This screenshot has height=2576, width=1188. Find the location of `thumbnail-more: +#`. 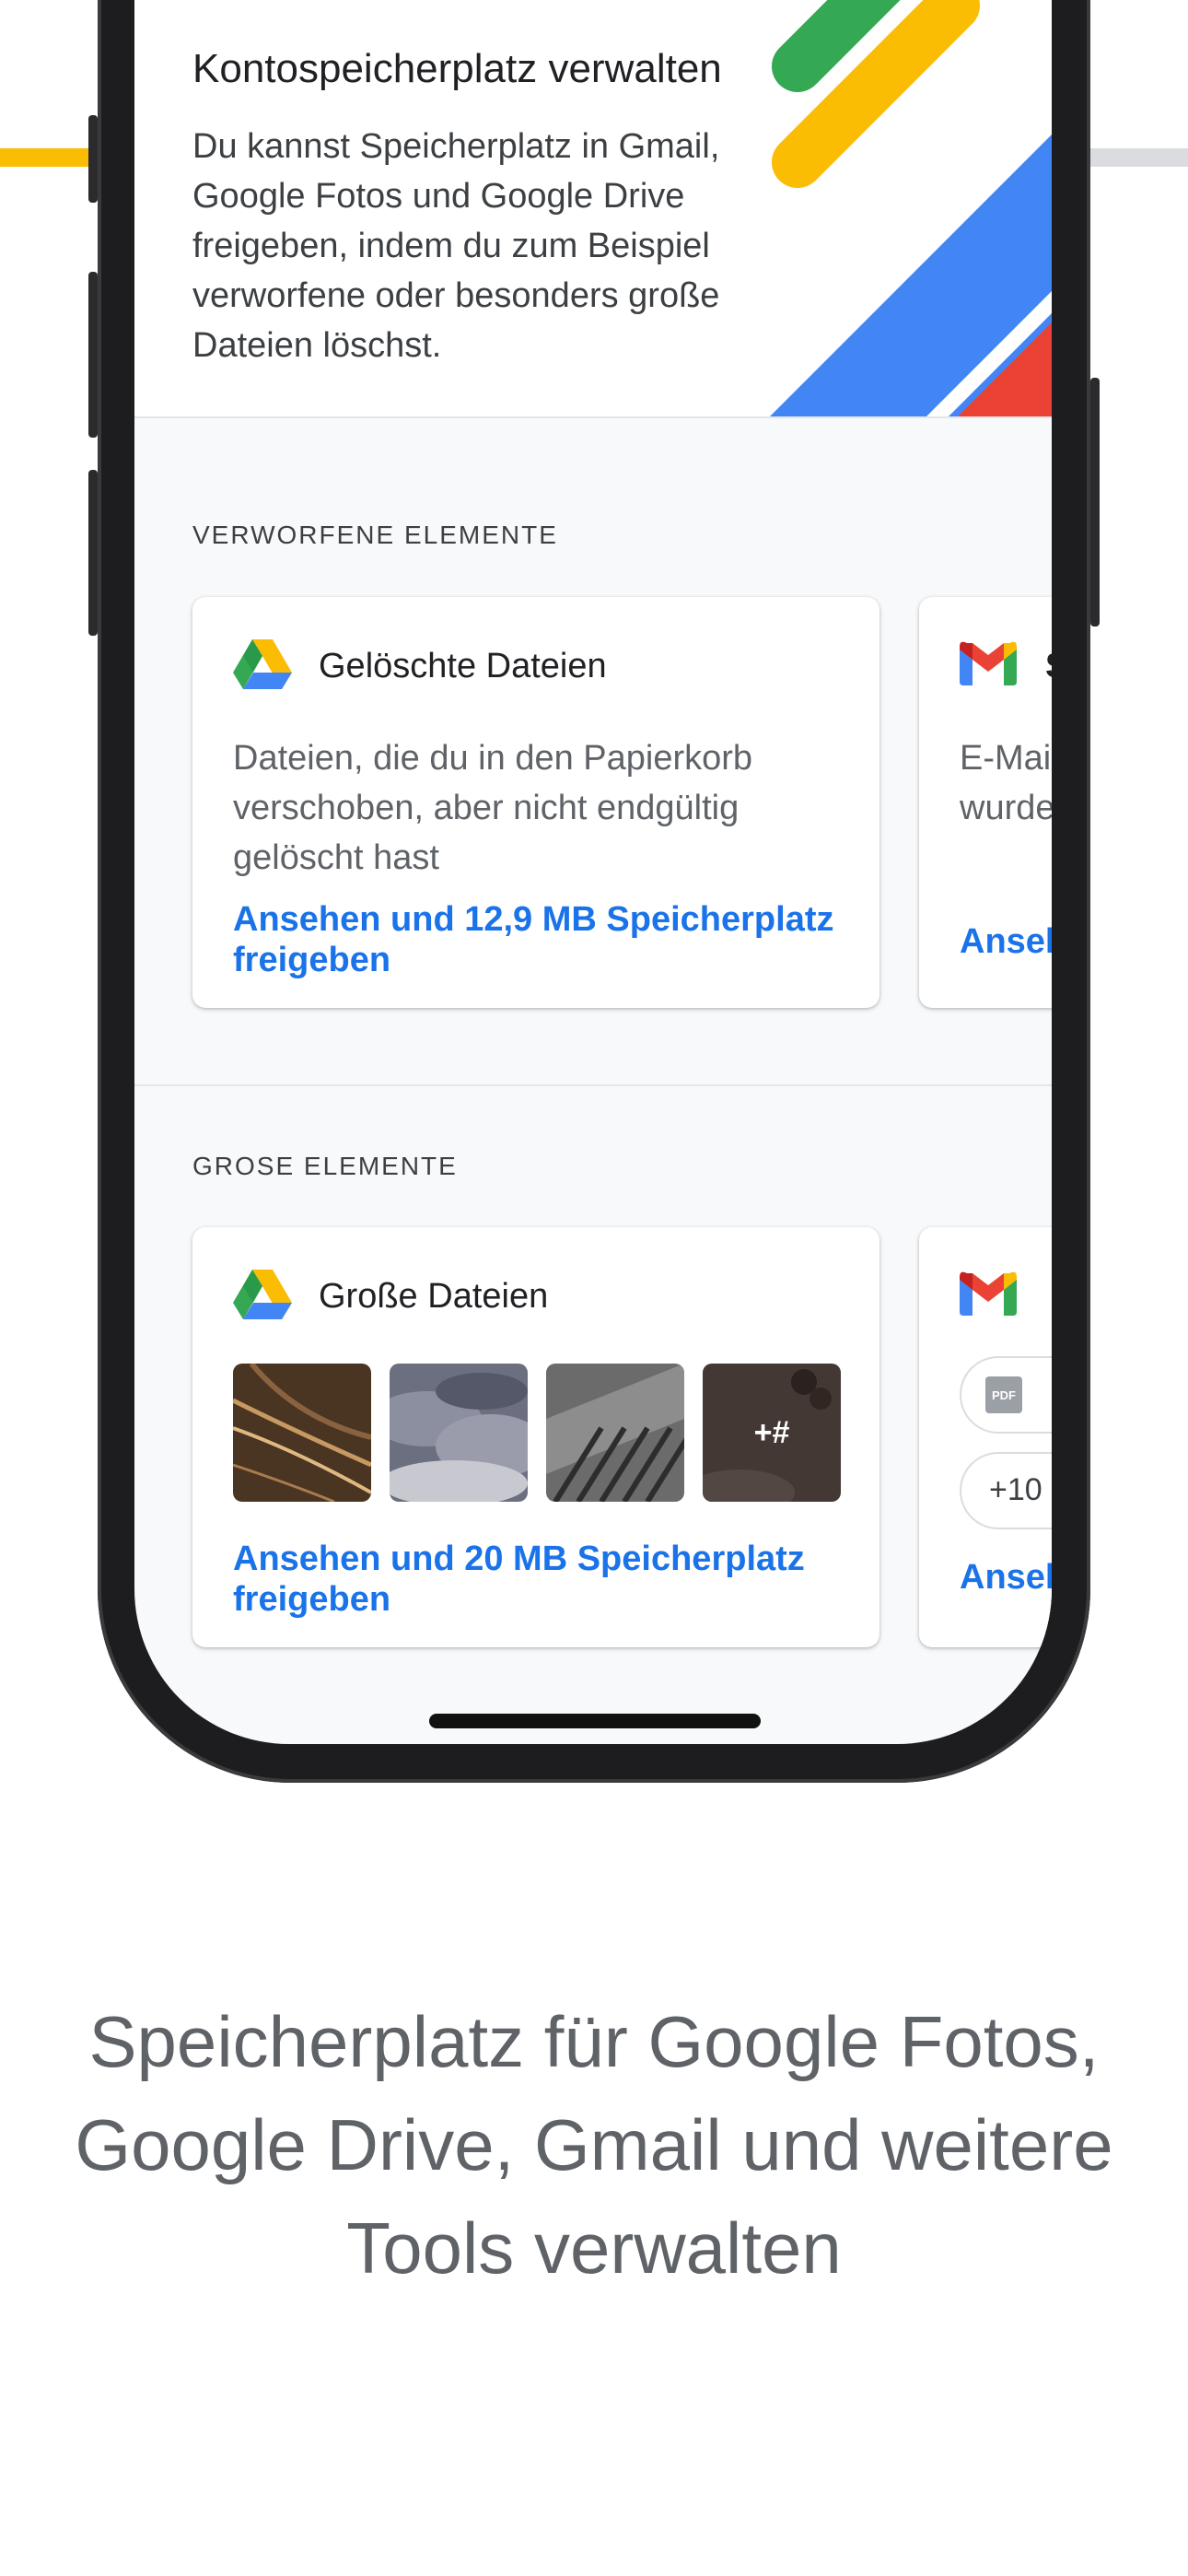

thumbnail-more: +# is located at coordinates (772, 1433).